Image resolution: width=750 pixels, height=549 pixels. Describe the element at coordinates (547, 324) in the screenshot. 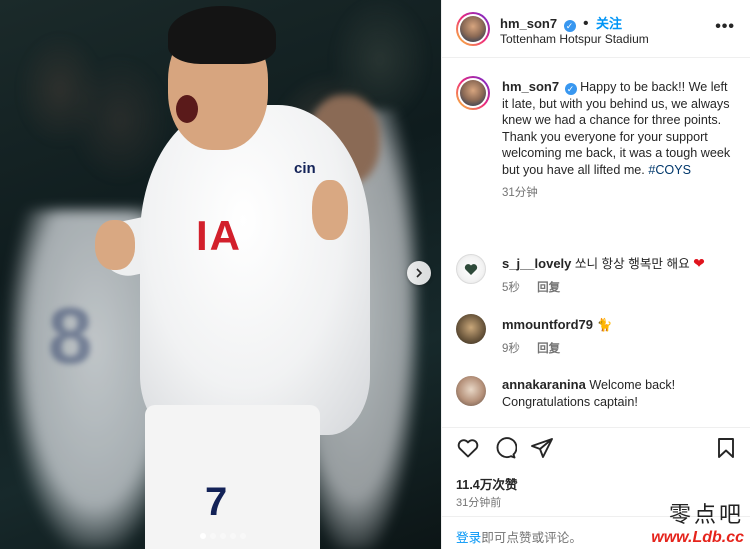

I see `comment-username: mmountford79` at that location.